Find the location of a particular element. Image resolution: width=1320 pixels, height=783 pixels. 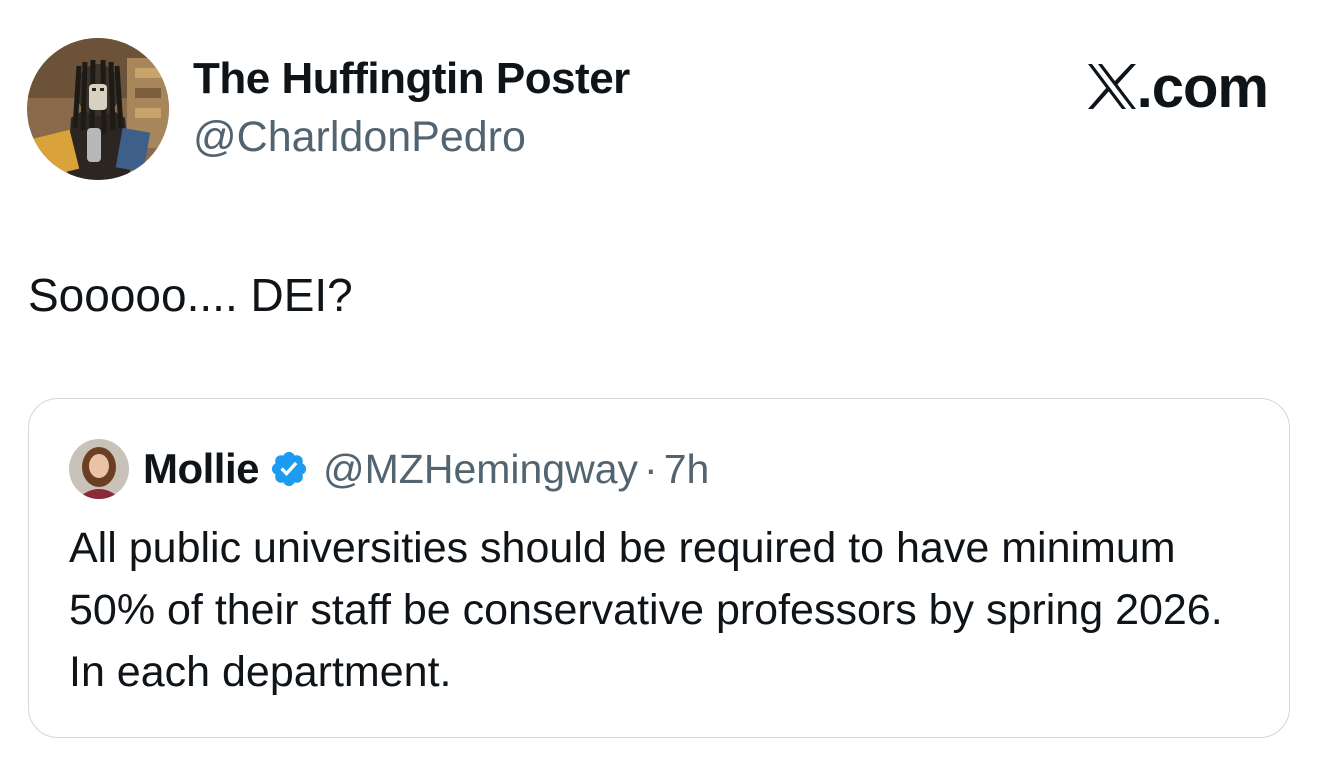

quoted-author-name: Mollie is located at coordinates (201, 469).